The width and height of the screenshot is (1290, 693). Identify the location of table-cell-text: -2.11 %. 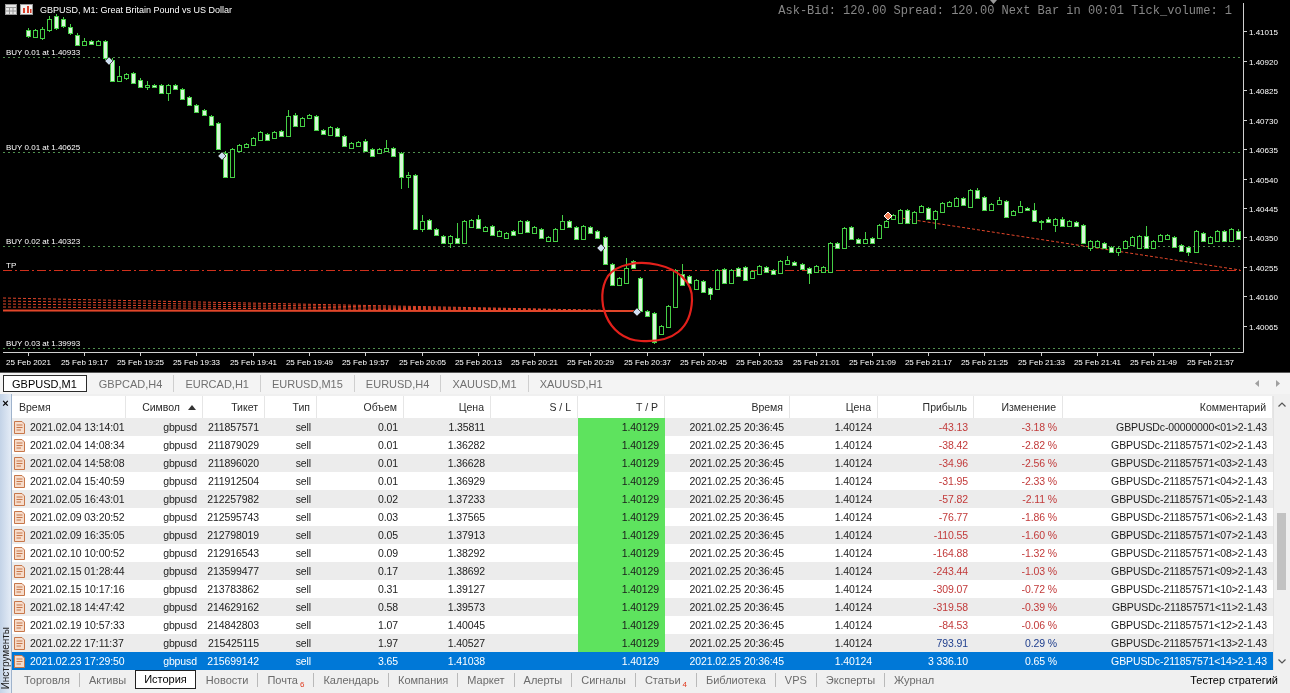
(1039, 499).